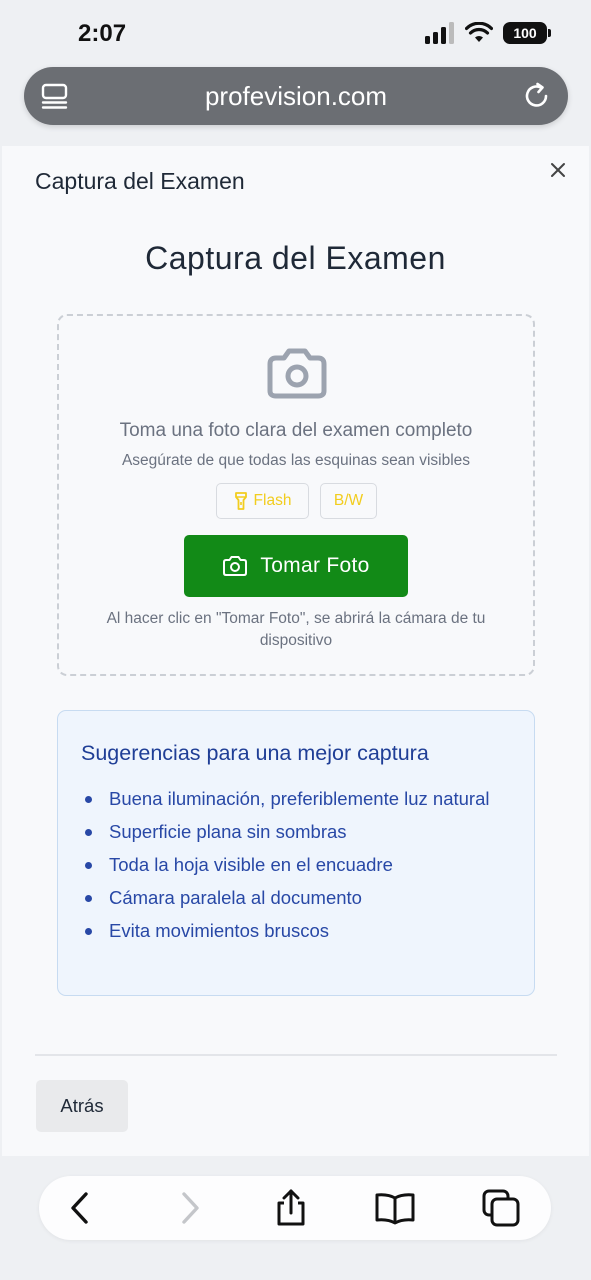  I want to click on back-arrow-icon, so click(81, 1208).